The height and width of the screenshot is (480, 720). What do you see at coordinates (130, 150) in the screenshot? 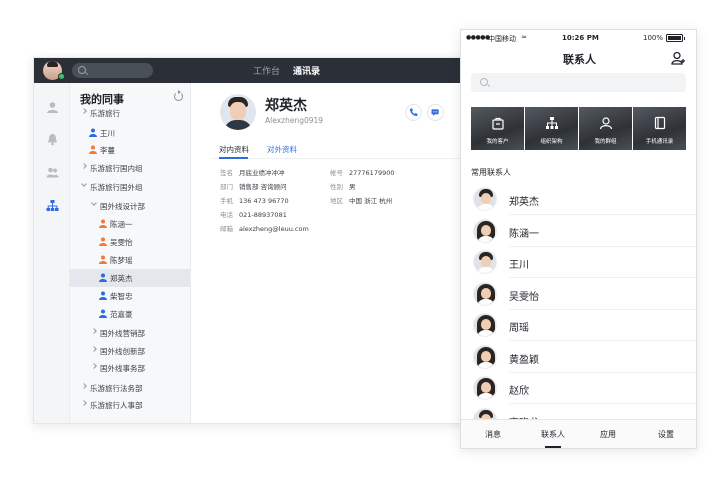
I see `tree-person: 李蔓` at bounding box center [130, 150].